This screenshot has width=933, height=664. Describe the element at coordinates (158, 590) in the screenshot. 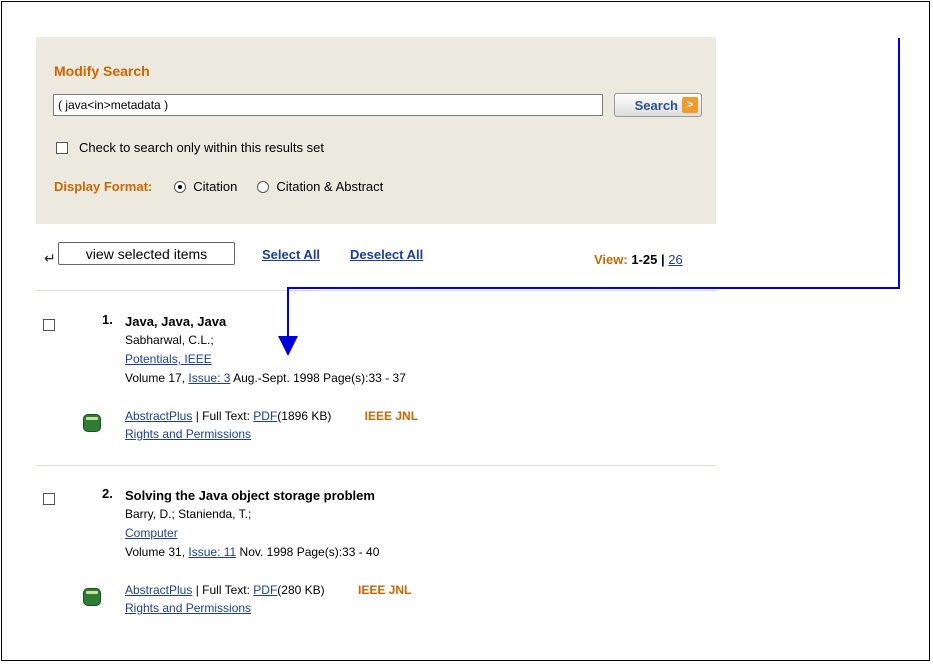

I see `result-2-abstractplus-link: AbstractPlus` at that location.